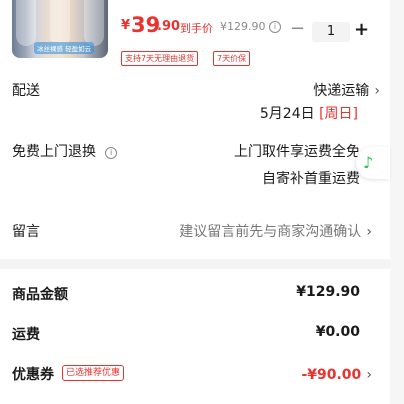 The height and width of the screenshot is (404, 404). What do you see at coordinates (361, 30) in the screenshot?
I see `increase-quantity-button: +` at bounding box center [361, 30].